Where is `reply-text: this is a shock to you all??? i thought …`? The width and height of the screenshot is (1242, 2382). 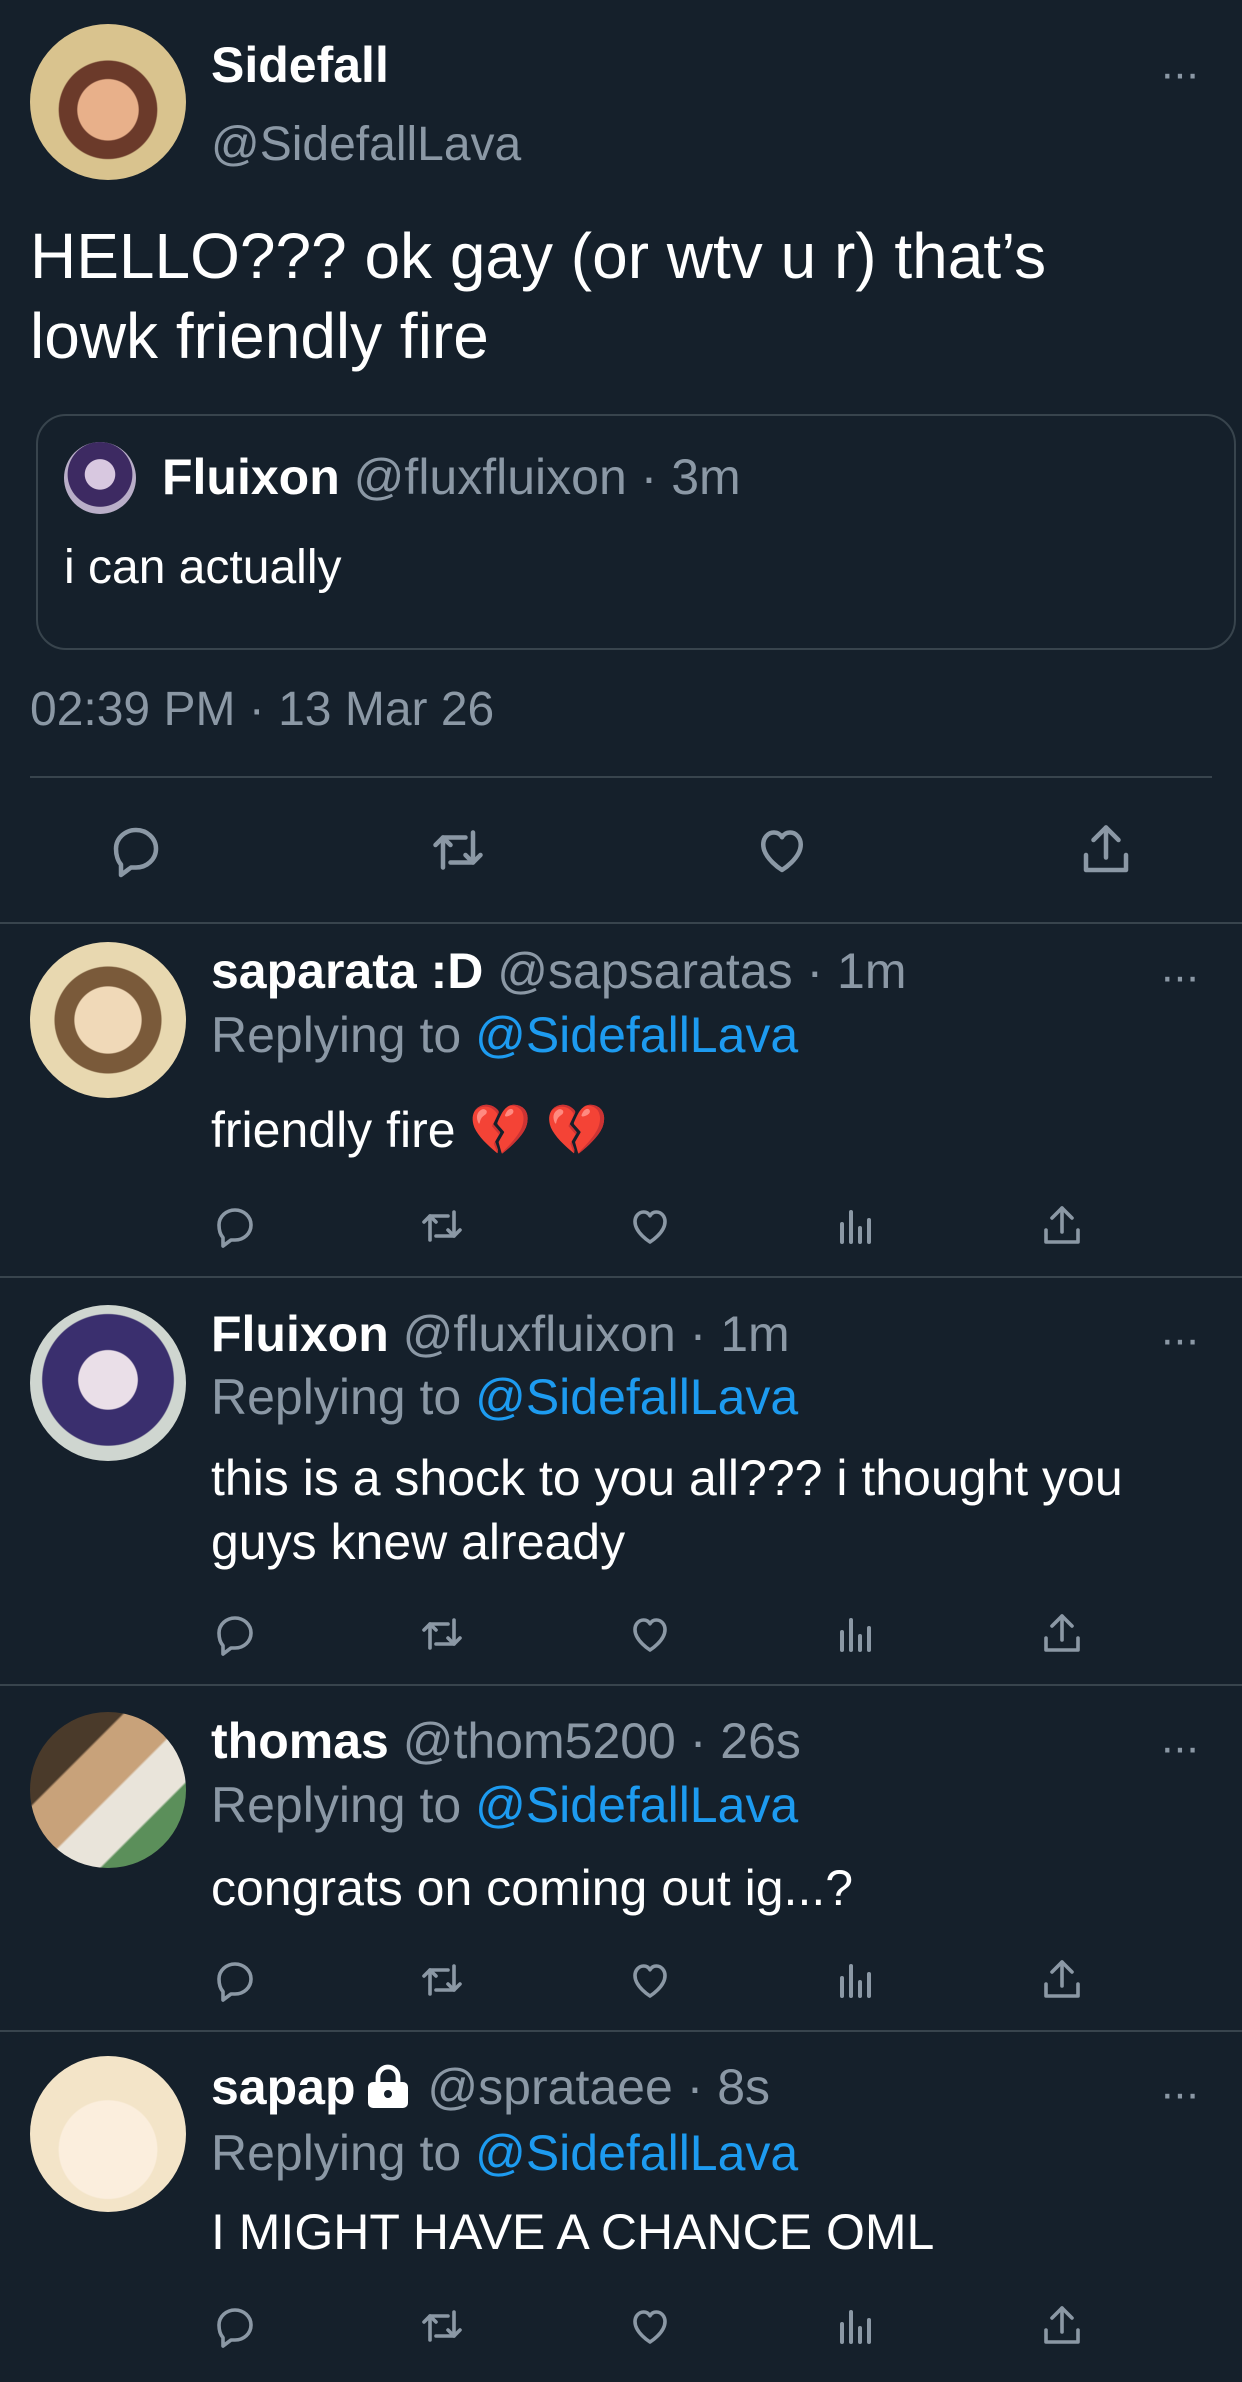
reply-text: this is a shock to you all??? i thought … is located at coordinates (667, 1510).